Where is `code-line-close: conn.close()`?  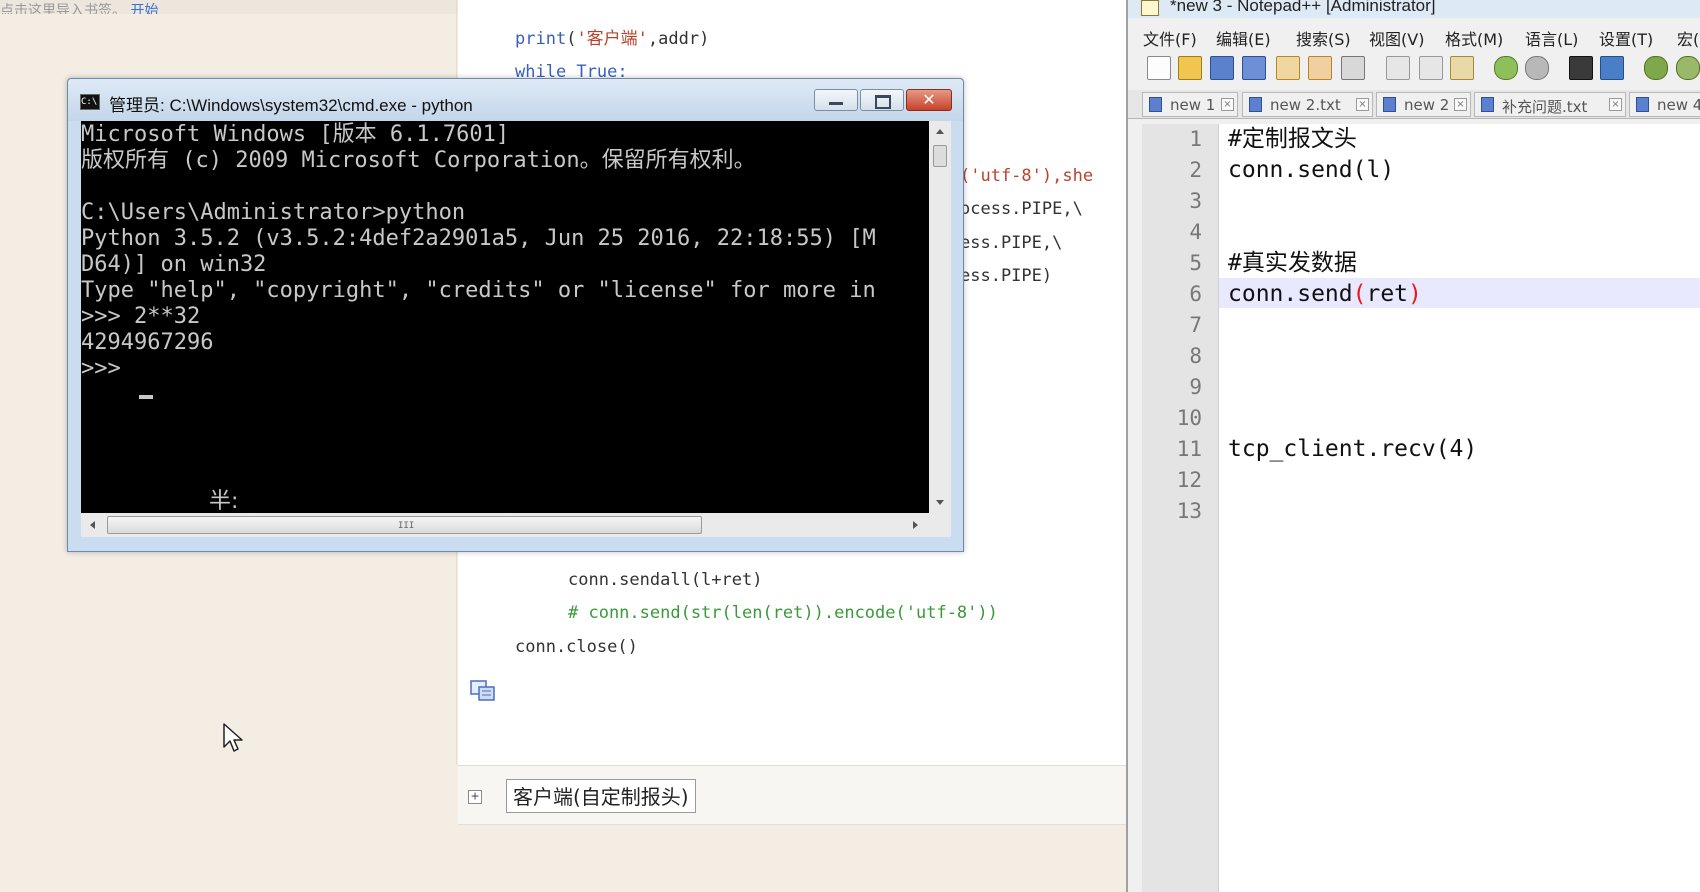
code-line-close: conn.close() is located at coordinates (576, 647).